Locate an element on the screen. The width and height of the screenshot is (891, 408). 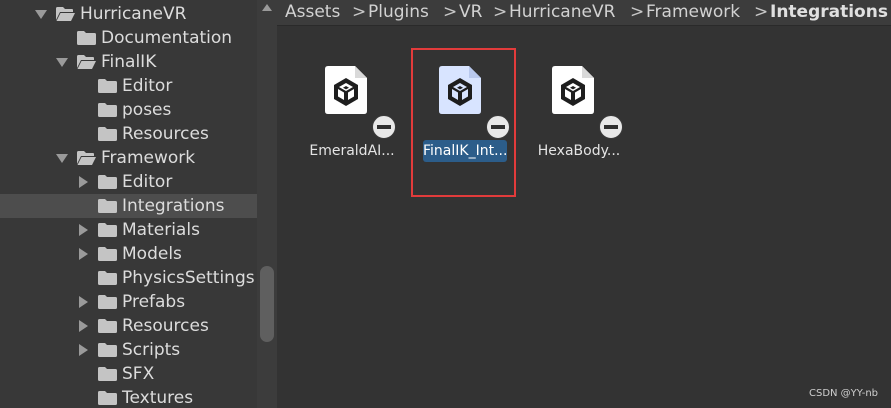
tree-item-label: Models is located at coordinates (152, 254).